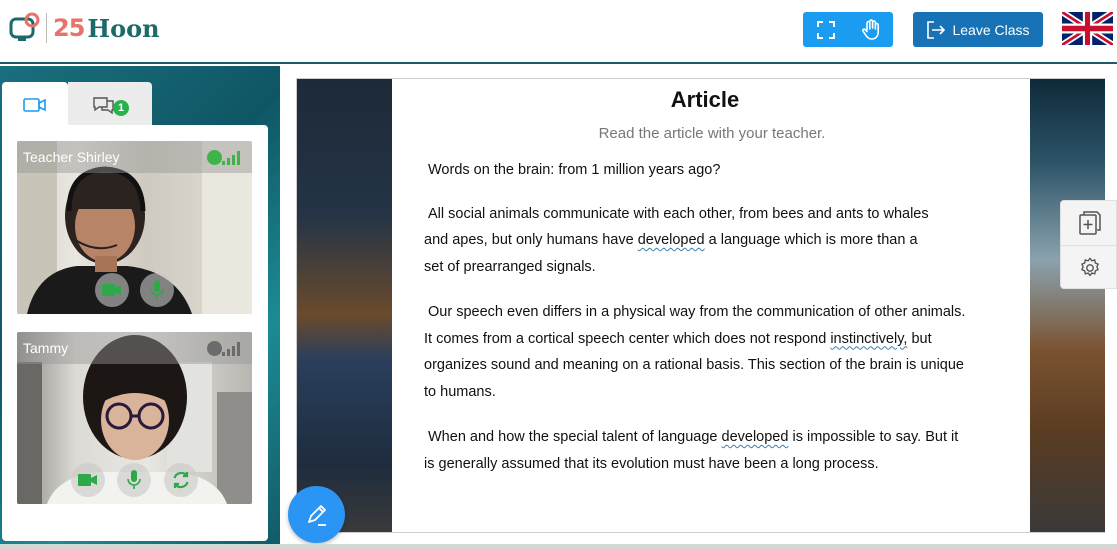  I want to click on add-page-icon, so click(1089, 223).